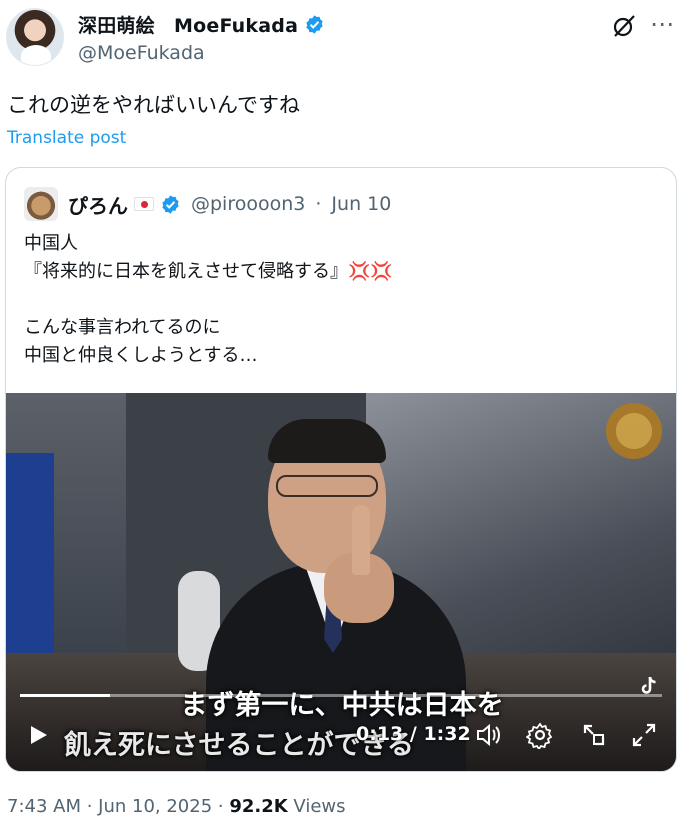  I want to click on video-duration: 1:32, so click(447, 734).